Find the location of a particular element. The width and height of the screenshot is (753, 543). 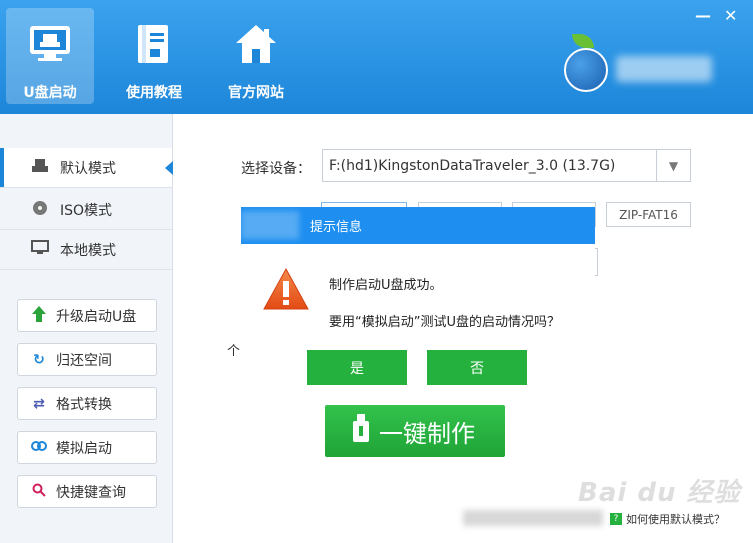

one-click-make-label: 一键制作 is located at coordinates (427, 433).